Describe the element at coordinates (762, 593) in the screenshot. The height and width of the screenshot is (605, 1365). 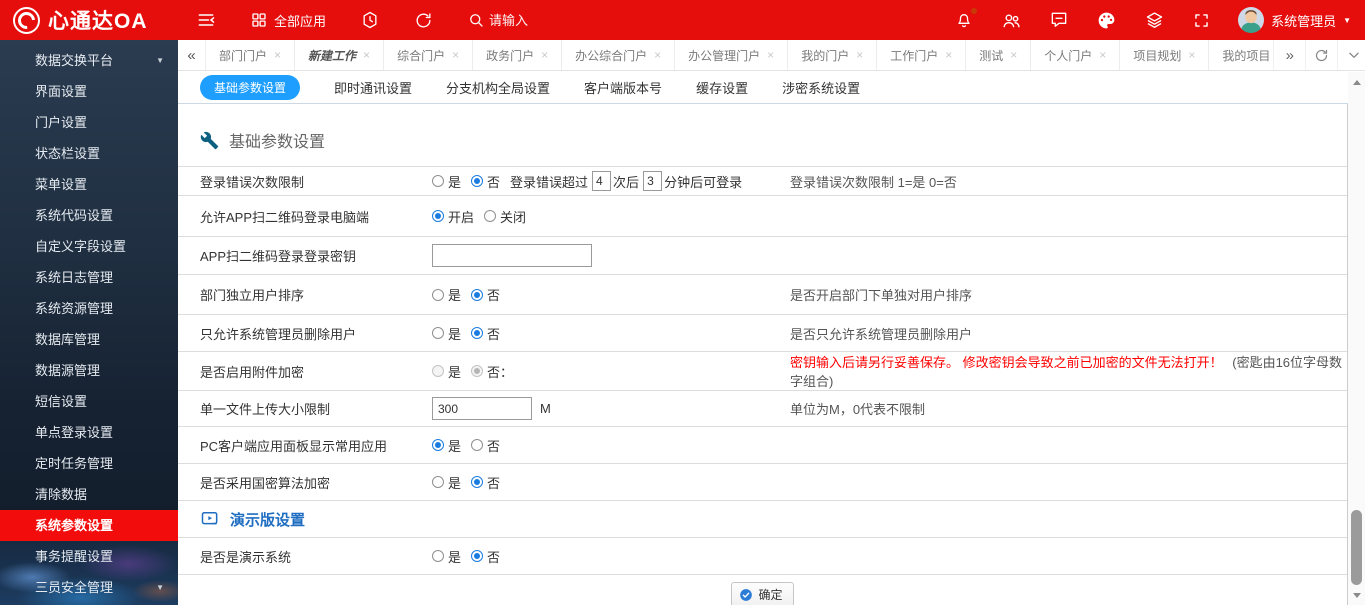
I see `confirm-button: 确定` at that location.